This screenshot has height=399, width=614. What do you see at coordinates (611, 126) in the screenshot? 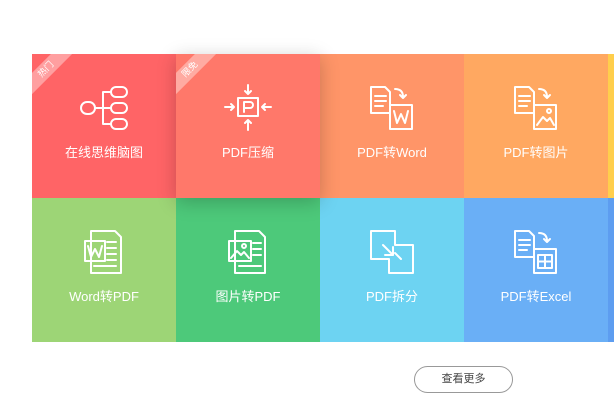
I see `next-tile-edge-top` at bounding box center [611, 126].